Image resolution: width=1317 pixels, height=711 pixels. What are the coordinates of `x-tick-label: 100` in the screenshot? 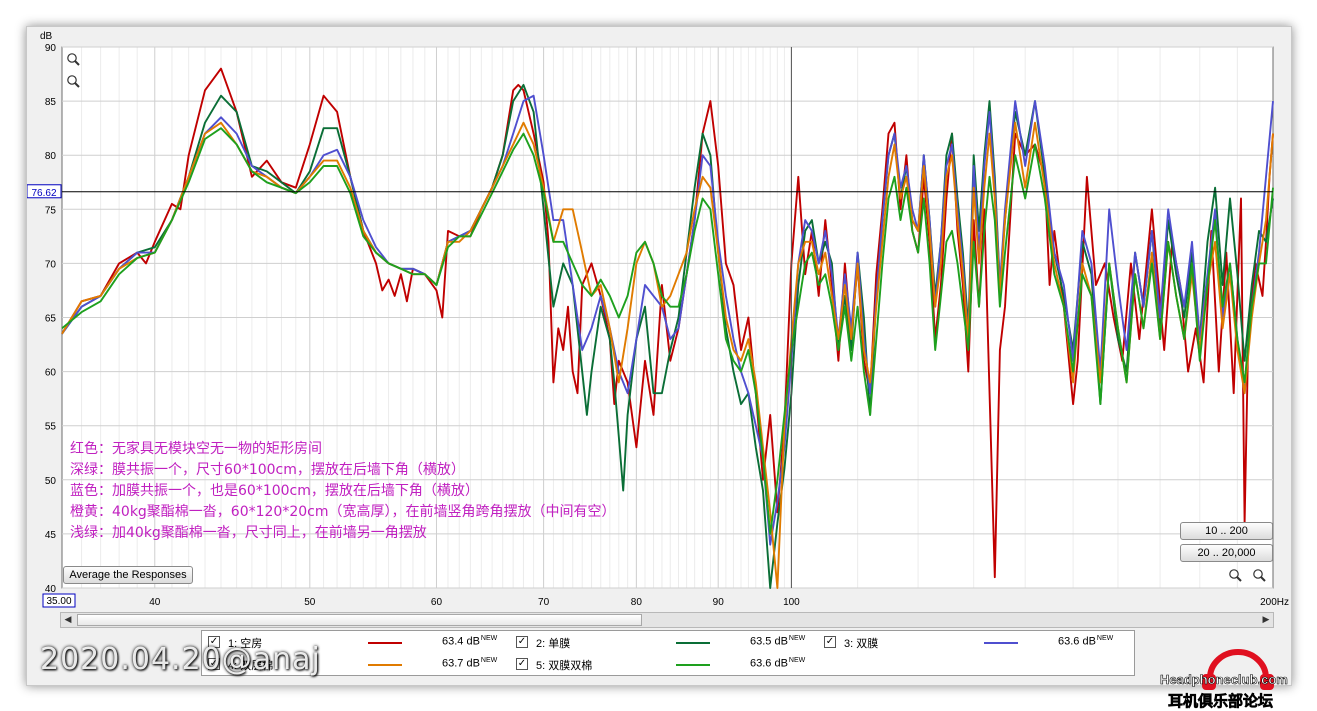 It's located at (791, 602).